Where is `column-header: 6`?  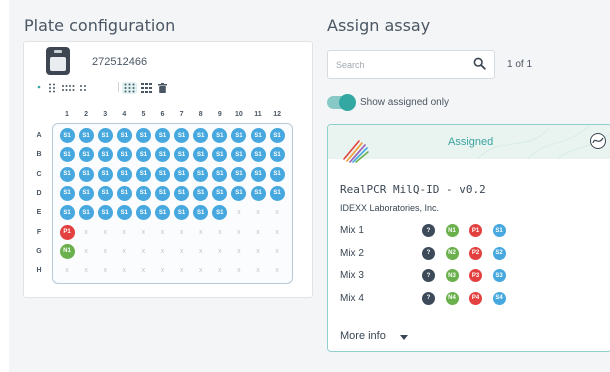 column-header: 6 is located at coordinates (163, 114).